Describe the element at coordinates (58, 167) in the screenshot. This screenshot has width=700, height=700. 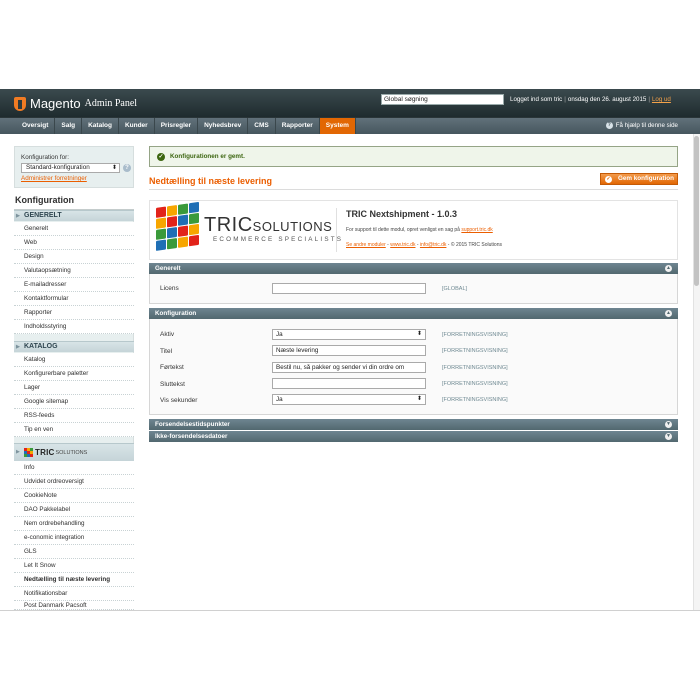
I see `scope-selected: Standard-konfiguration` at that location.